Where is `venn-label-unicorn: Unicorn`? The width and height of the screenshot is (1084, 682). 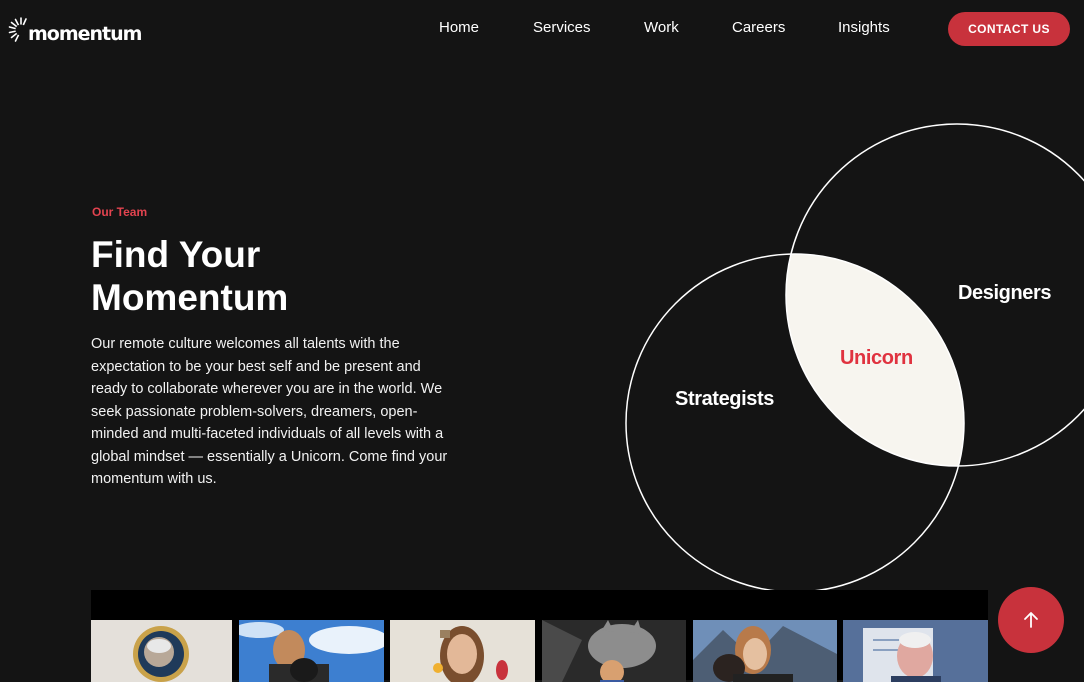 venn-label-unicorn: Unicorn is located at coordinates (876, 358).